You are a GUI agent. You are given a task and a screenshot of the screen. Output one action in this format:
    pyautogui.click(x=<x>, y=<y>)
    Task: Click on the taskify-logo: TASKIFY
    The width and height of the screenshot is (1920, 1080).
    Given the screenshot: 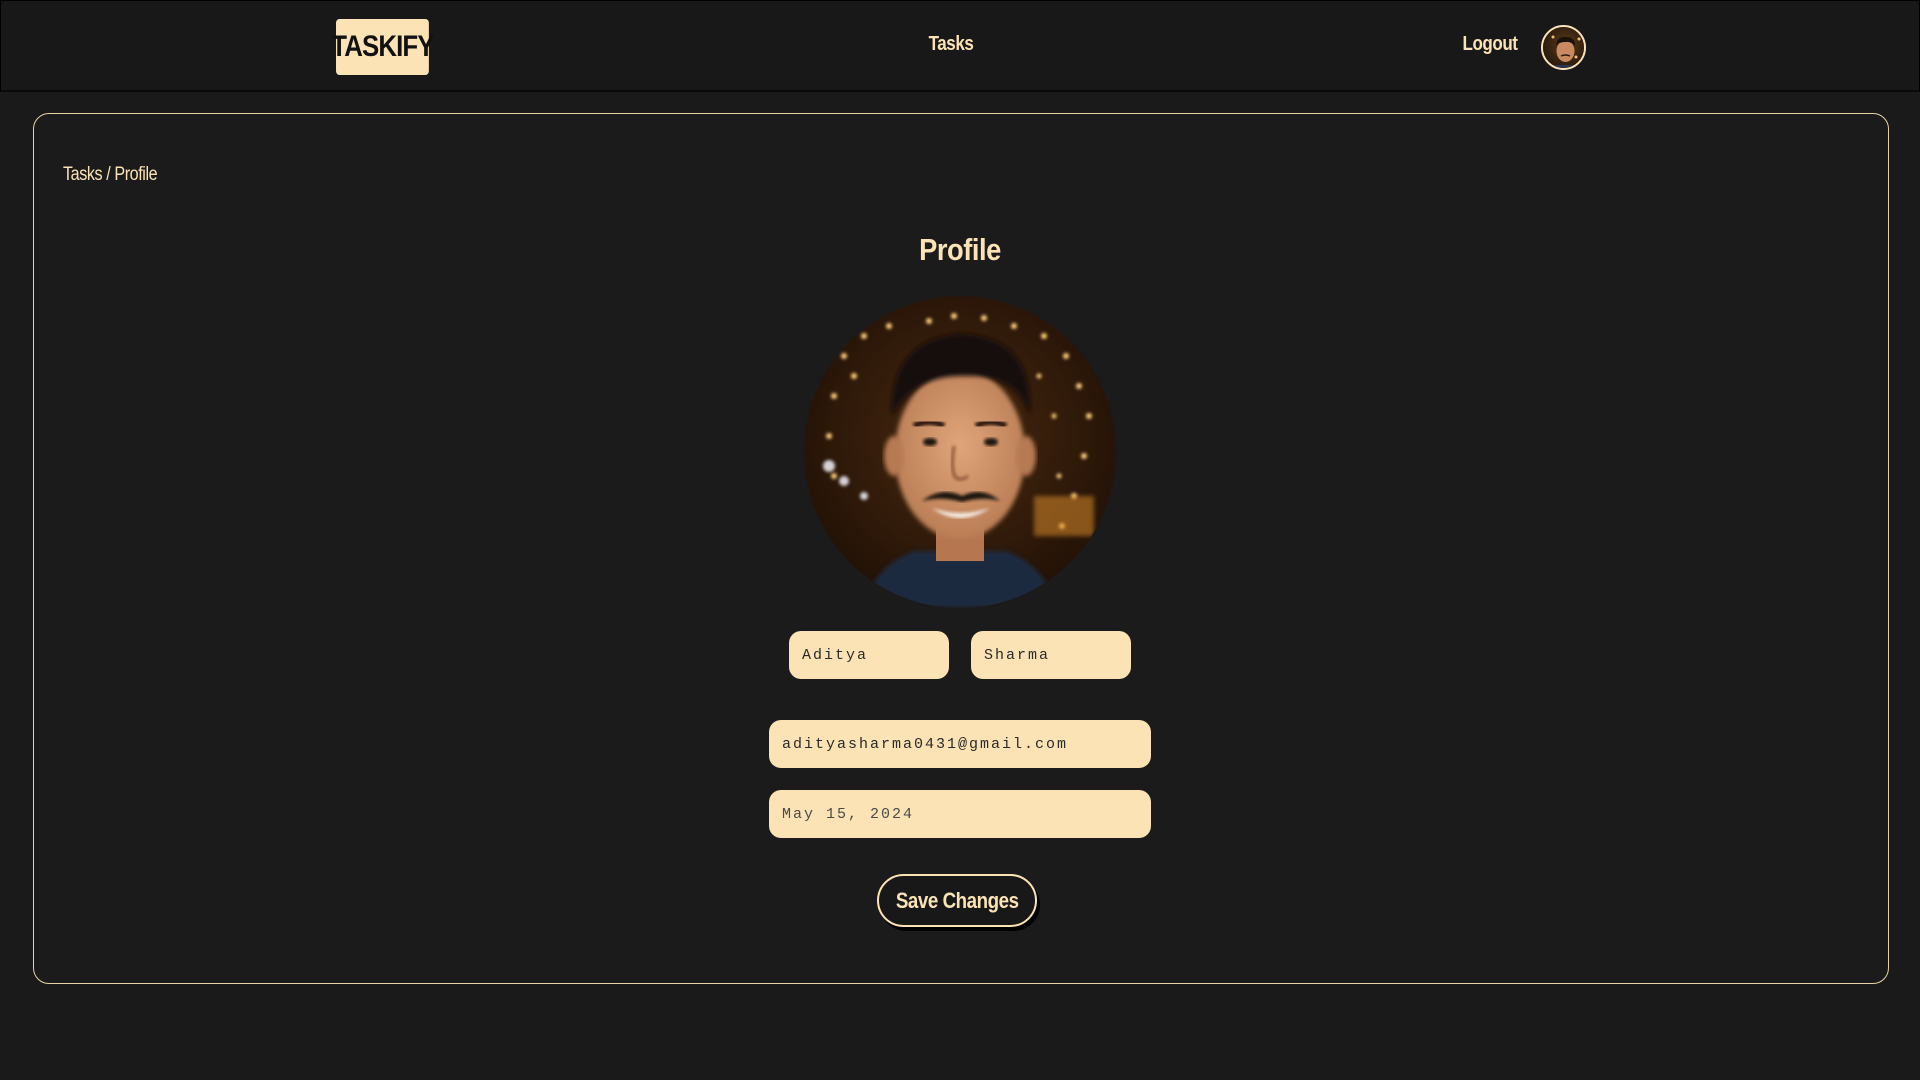 What is the action you would take?
    pyautogui.click(x=383, y=47)
    